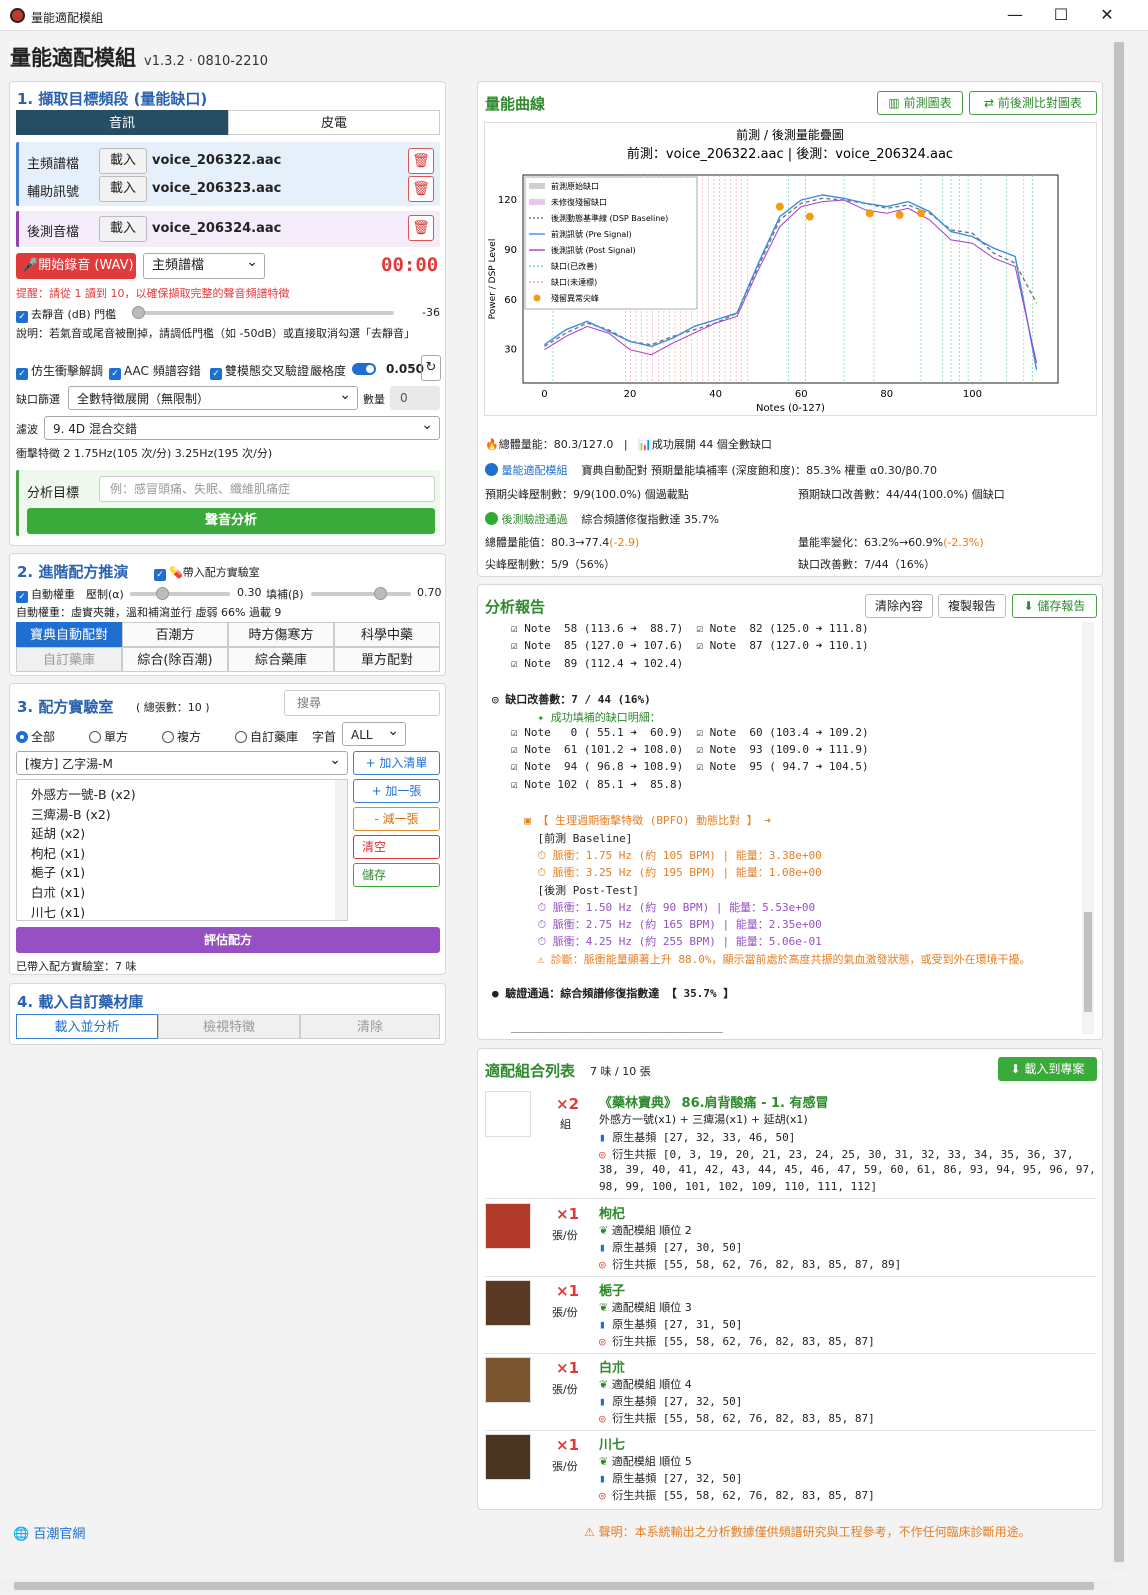 The height and width of the screenshot is (1595, 1148). What do you see at coordinates (421, 189) in the screenshot?
I see `delete-aux-icon: 🗑` at bounding box center [421, 189].